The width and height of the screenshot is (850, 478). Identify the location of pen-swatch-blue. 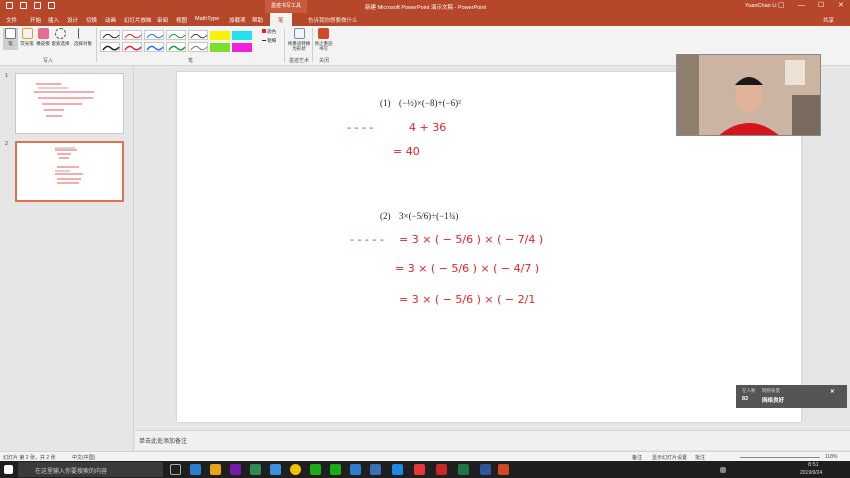
(154, 35).